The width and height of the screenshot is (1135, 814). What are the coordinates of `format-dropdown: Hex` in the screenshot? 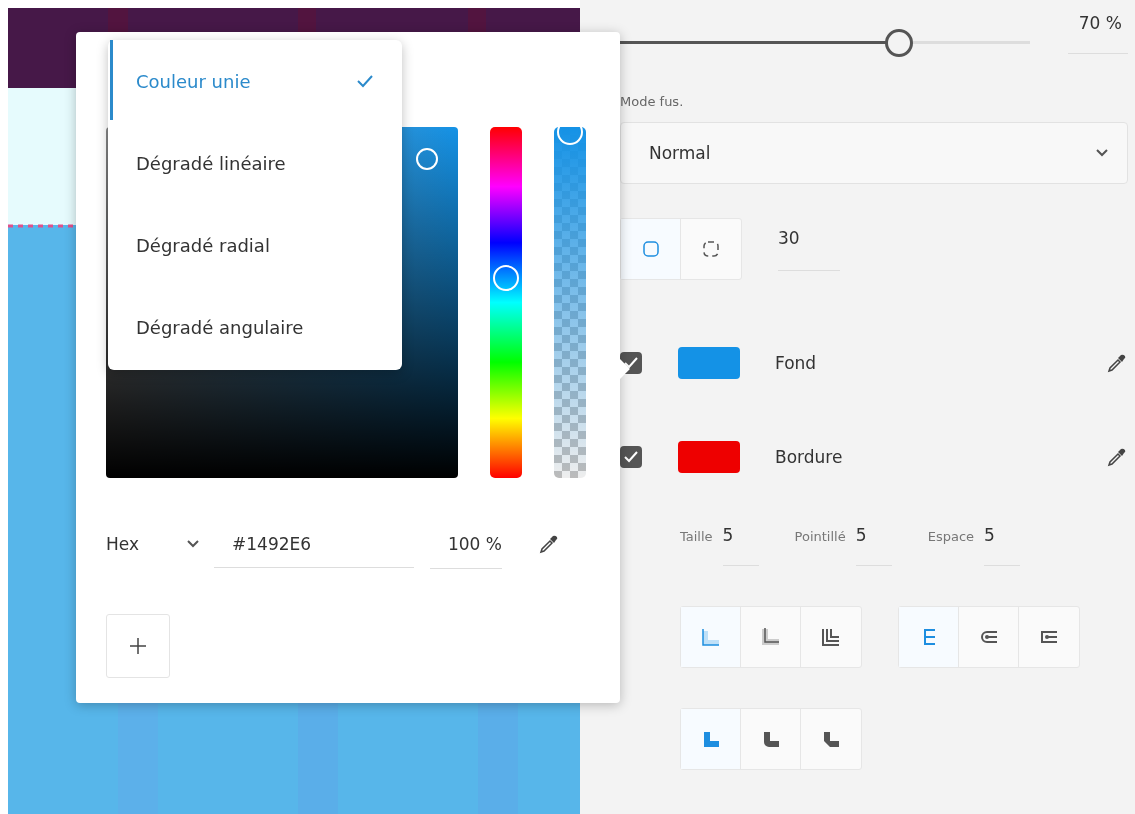 It's located at (160, 544).